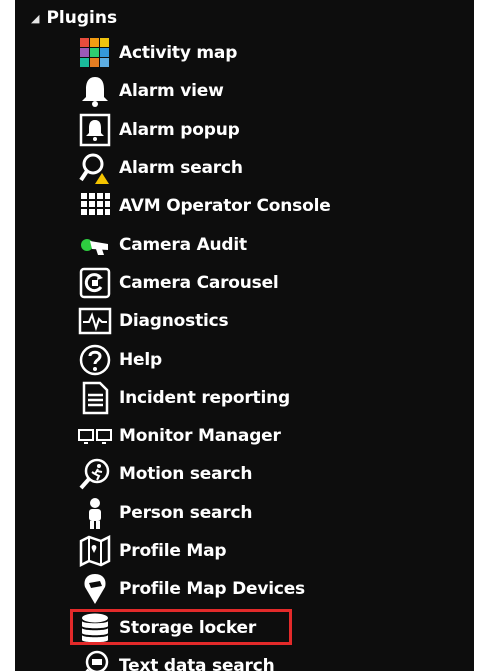 The width and height of the screenshot is (496, 671). Describe the element at coordinates (186, 512) in the screenshot. I see `tree-item-label: Person search` at that location.